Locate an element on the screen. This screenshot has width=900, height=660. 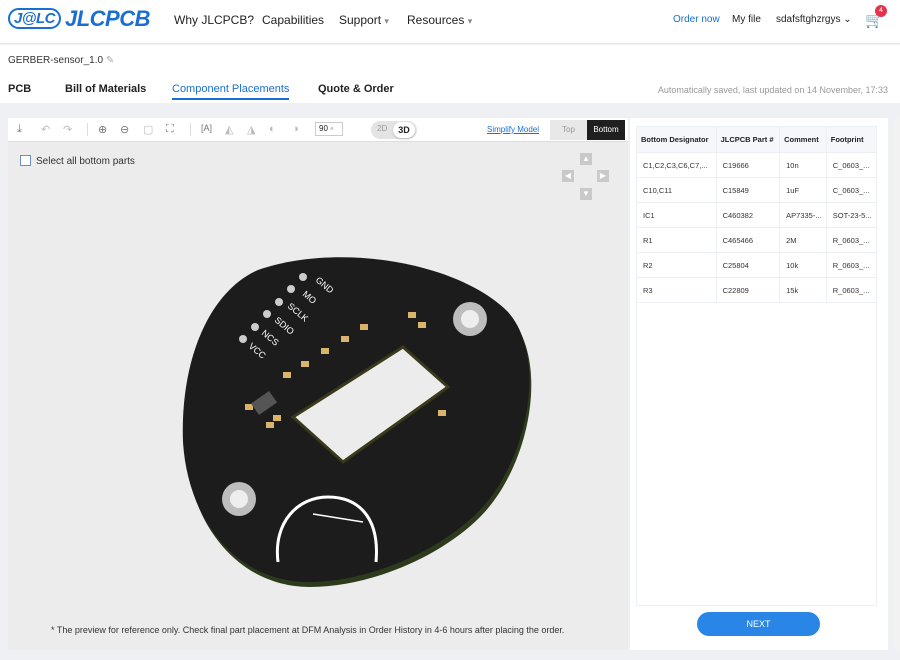
tab-bill-of-materials: Bill of Materials is located at coordinates (105, 89).